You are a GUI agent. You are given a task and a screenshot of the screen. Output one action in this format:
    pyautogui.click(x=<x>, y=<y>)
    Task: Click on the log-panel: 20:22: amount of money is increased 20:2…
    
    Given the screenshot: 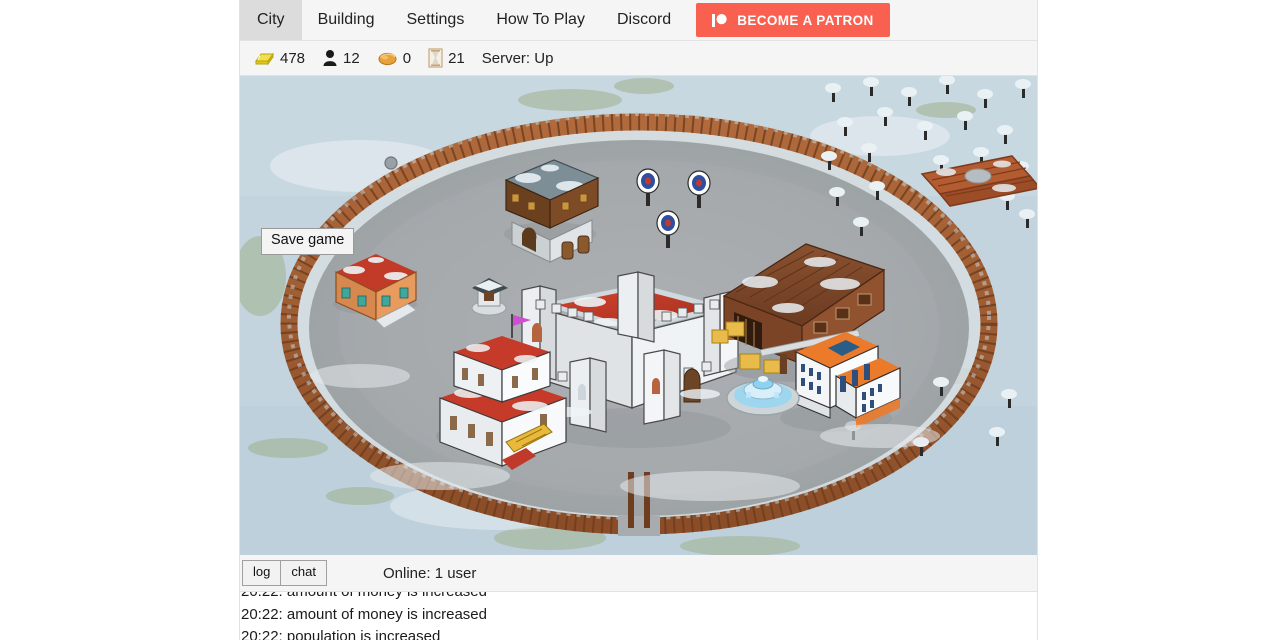 What is the action you would take?
    pyautogui.click(x=638, y=616)
    